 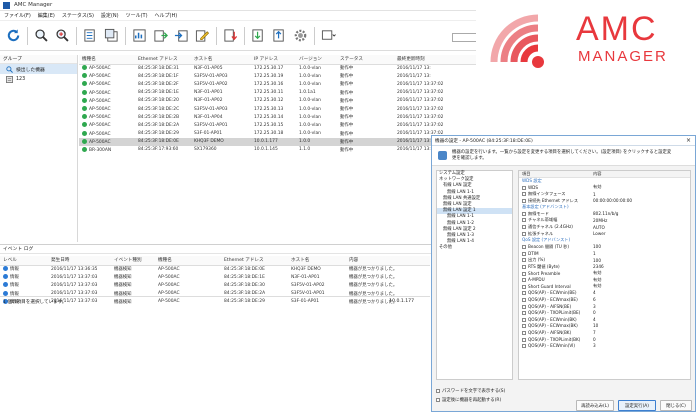 I want to click on firmware-button, so click(x=230, y=36).